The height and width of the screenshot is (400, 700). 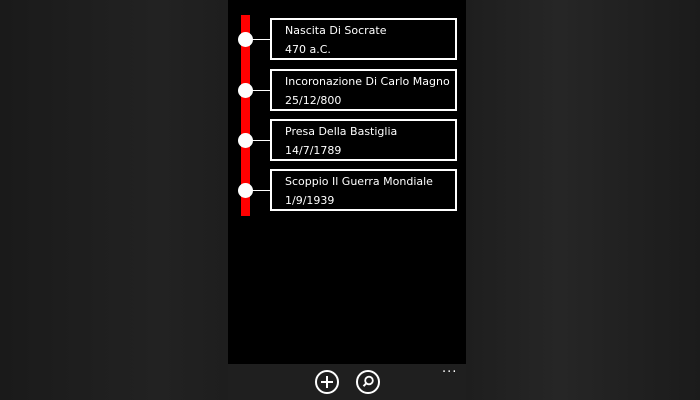 What do you see at coordinates (363, 140) in the screenshot?
I see `event-card: Presa Della Bastiglia 14/7/1789` at bounding box center [363, 140].